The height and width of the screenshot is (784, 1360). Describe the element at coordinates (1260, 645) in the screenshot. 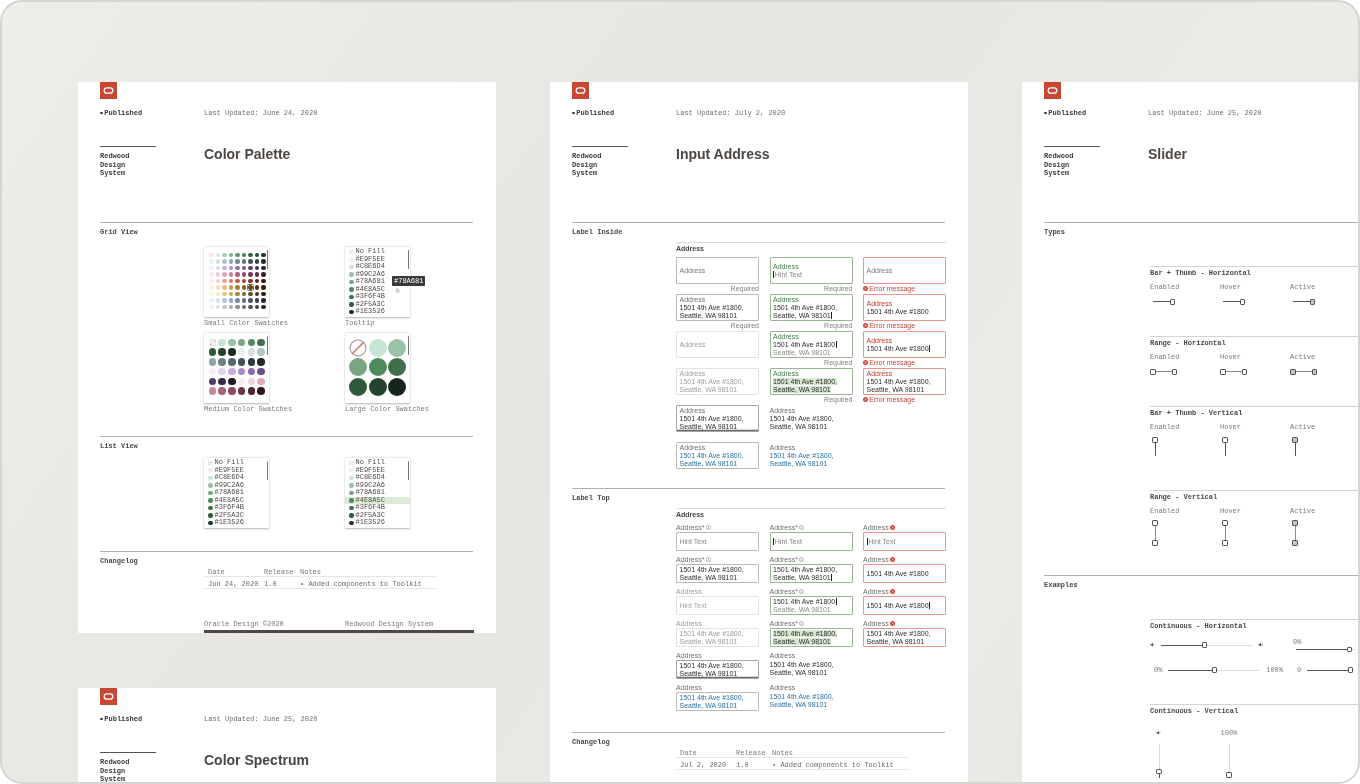

I see `volume-high-icon` at that location.